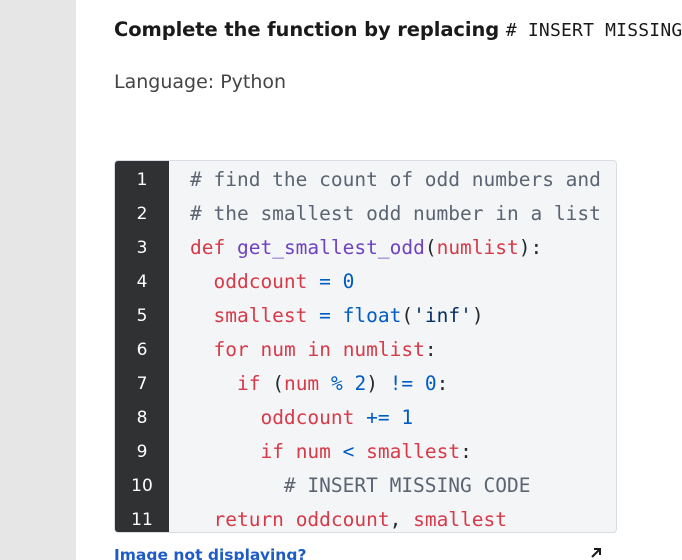 This screenshot has height=560, width=682. I want to click on line-number: 11, so click(142, 520).